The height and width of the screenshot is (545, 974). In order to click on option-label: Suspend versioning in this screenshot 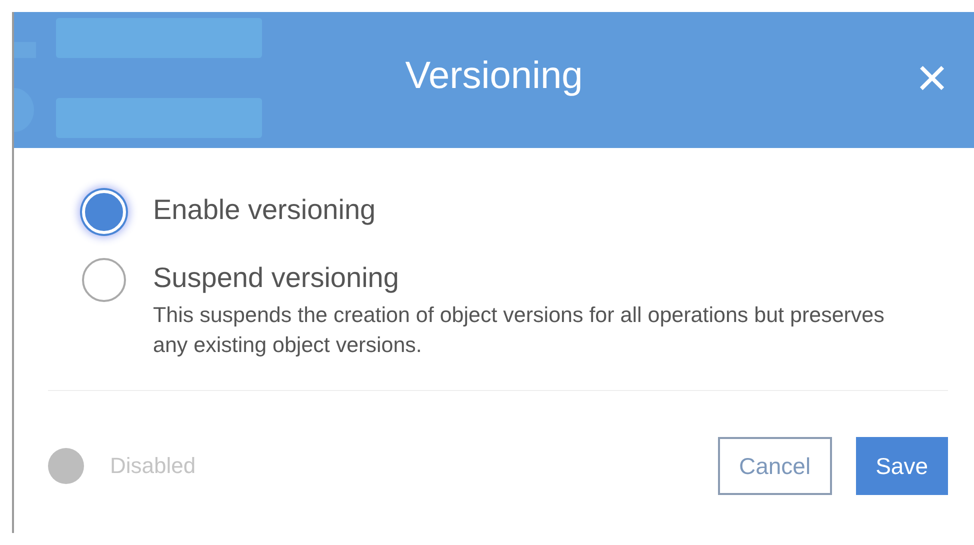, I will do `click(276, 278)`.